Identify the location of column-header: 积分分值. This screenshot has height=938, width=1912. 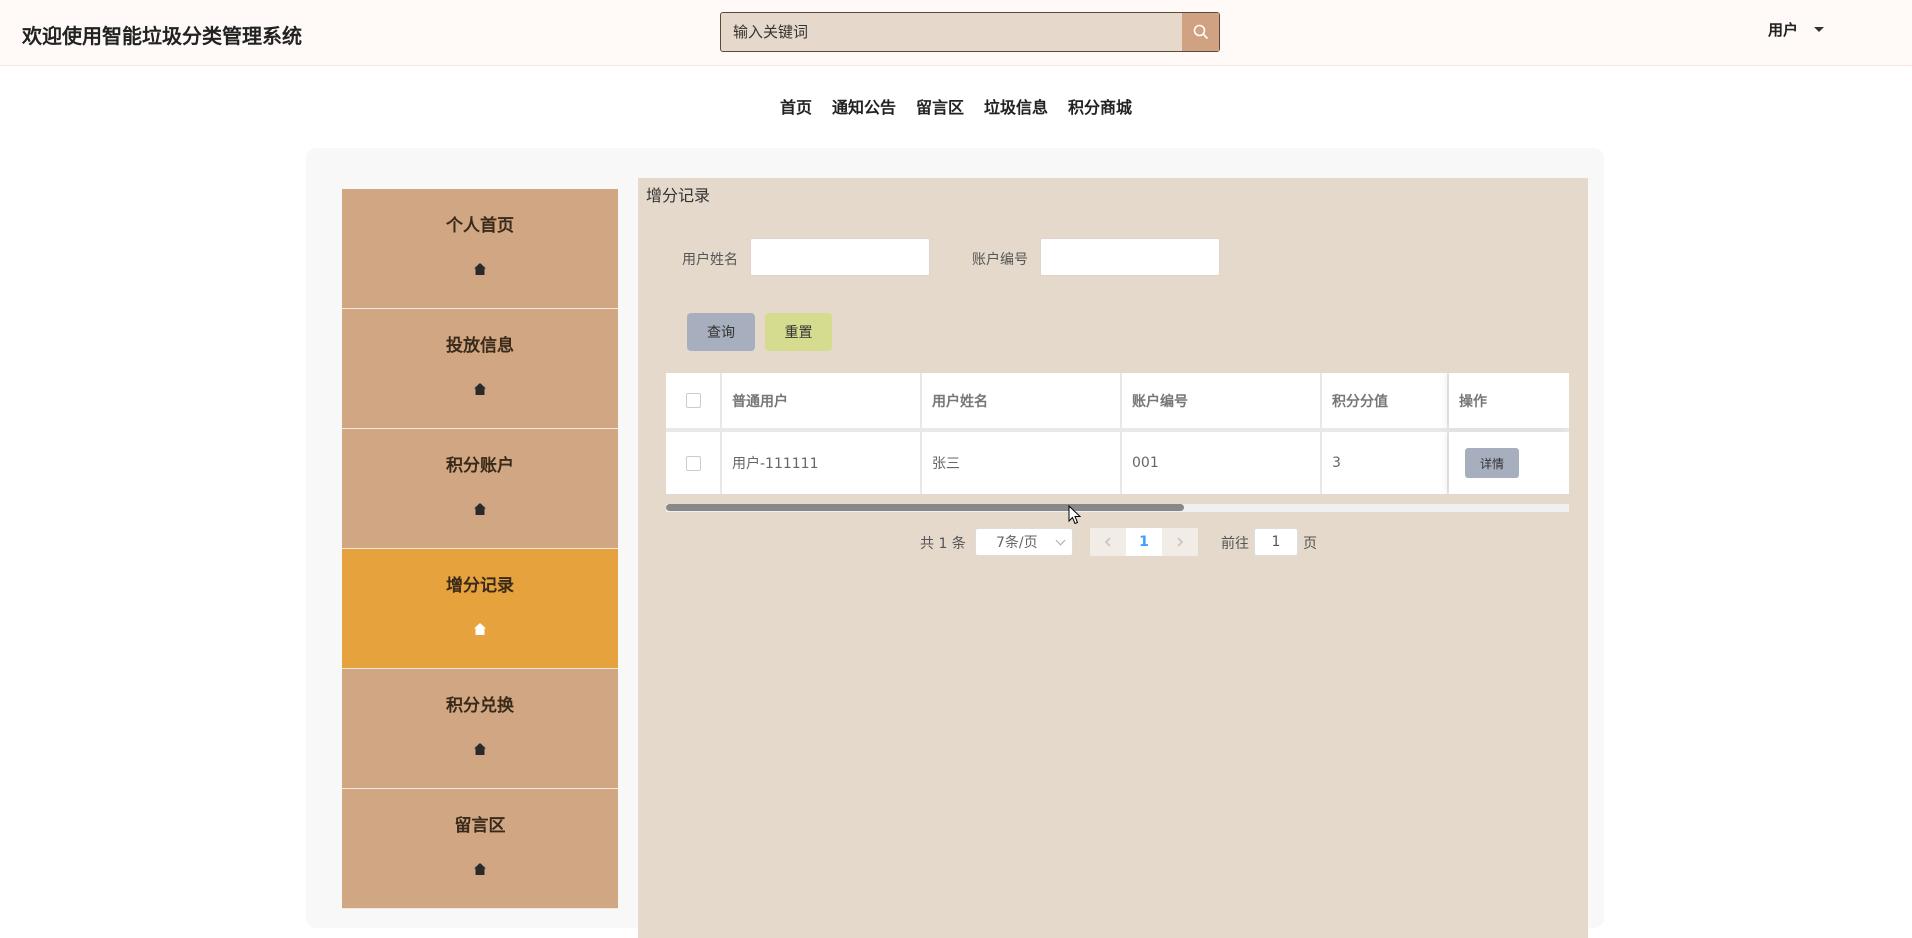
(1385, 400).